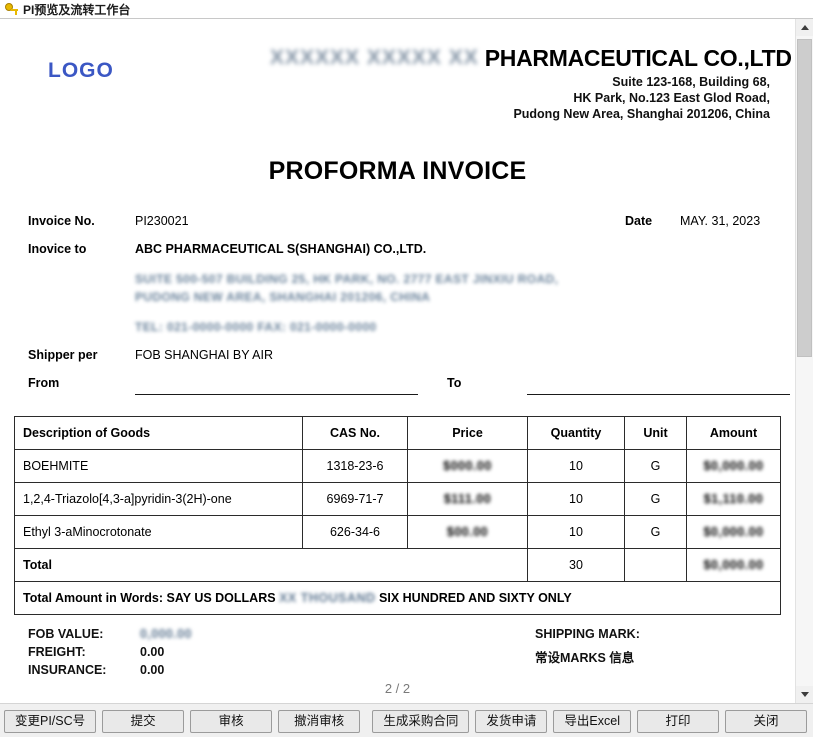 This screenshot has width=813, height=737. What do you see at coordinates (397, 688) in the screenshot?
I see `page-indicator: 2 / 2` at bounding box center [397, 688].